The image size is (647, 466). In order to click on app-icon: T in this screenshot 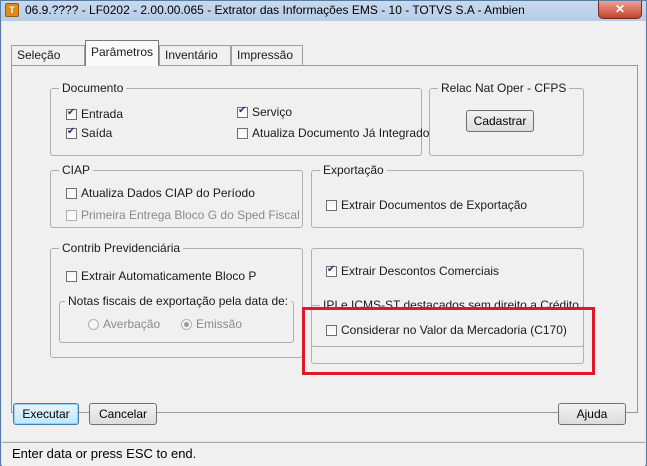, I will do `click(12, 10)`.